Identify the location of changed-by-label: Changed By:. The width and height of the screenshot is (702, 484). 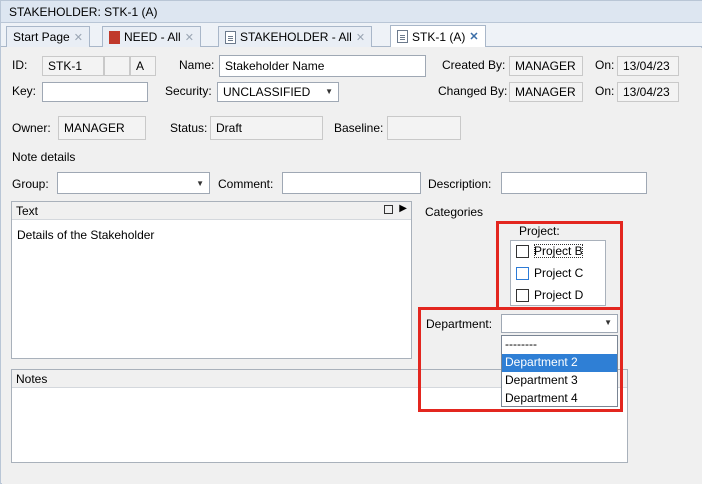
(473, 91).